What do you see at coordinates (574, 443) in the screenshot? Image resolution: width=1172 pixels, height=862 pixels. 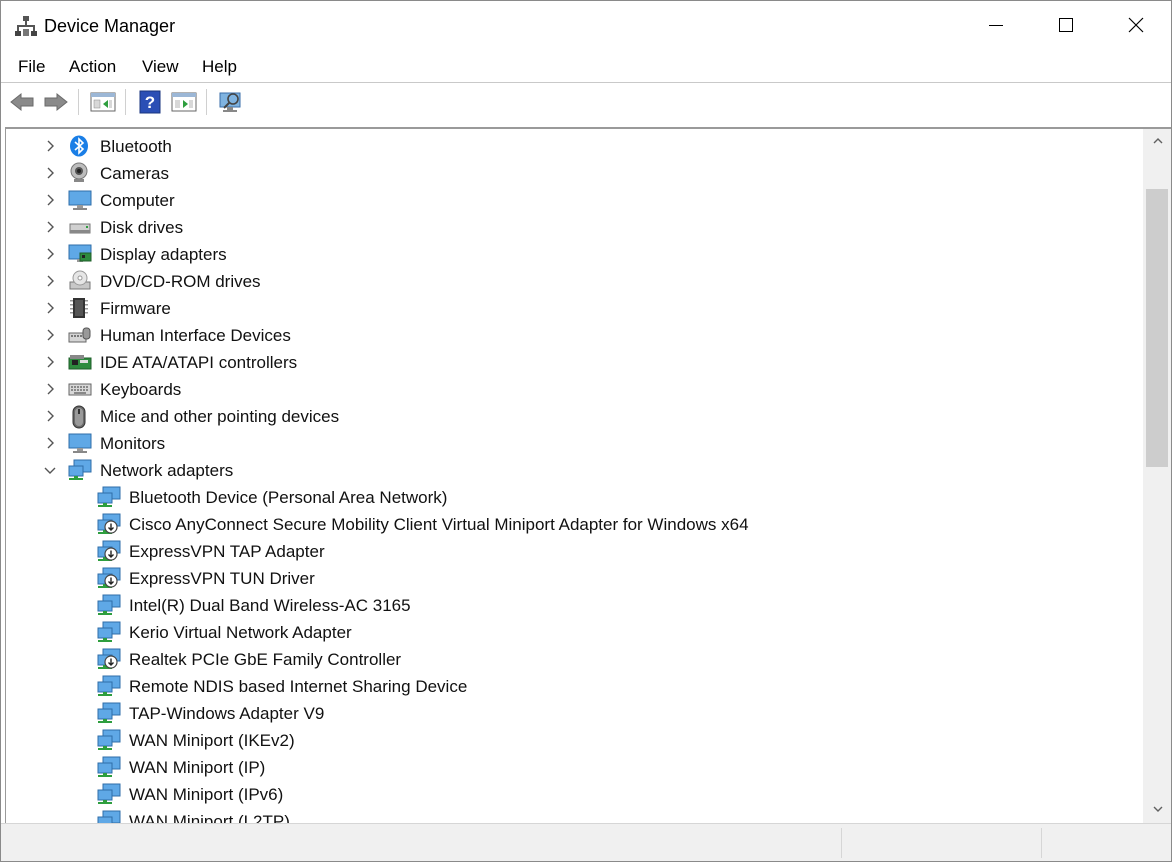 I see `tree-category-row: Monitors` at bounding box center [574, 443].